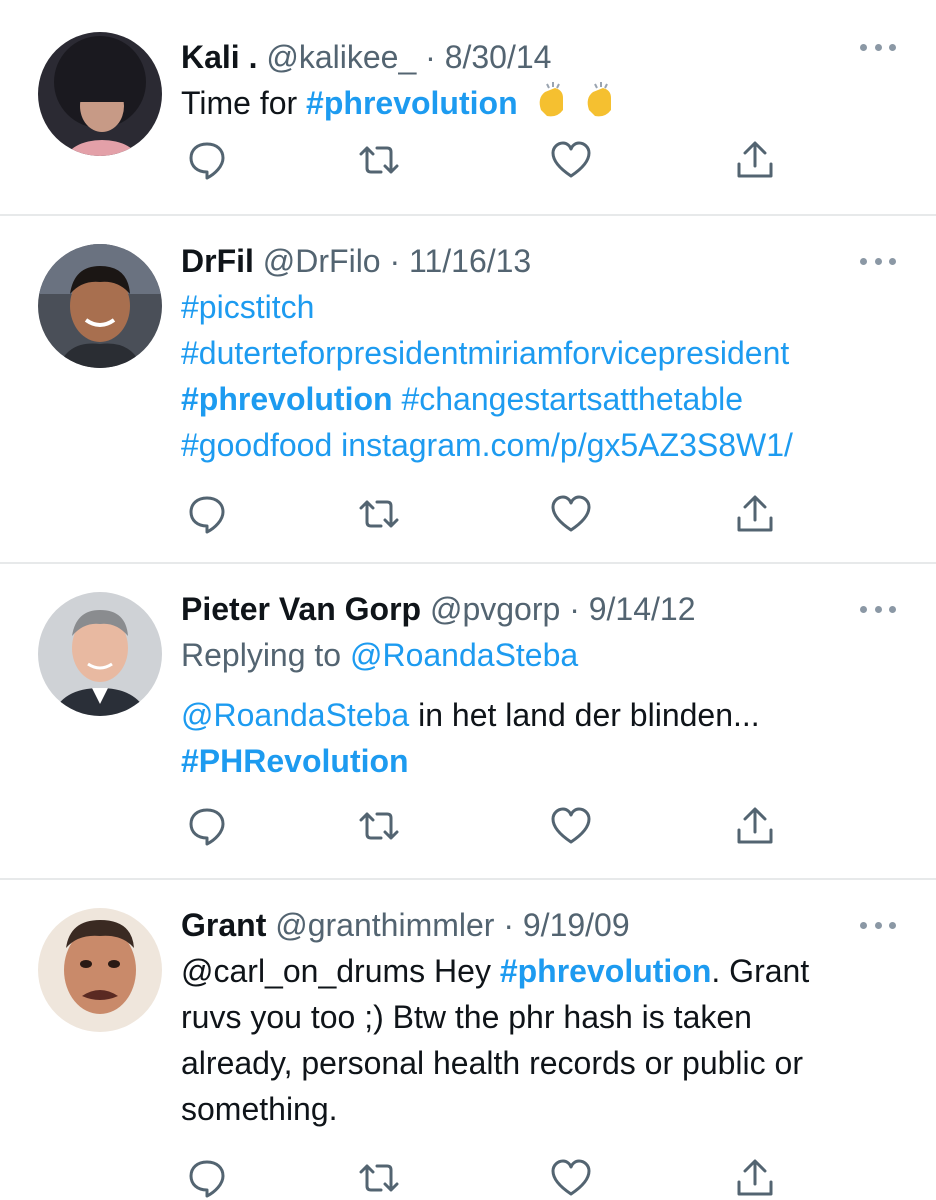 This screenshot has width=936, height=1200. I want to click on tweet-header: Grant @granthimmler · 9/19/09, so click(538, 925).